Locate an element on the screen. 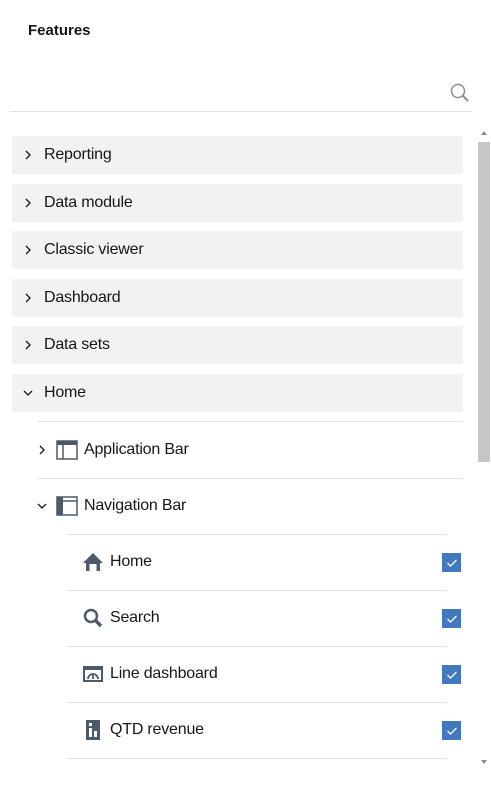  subgroup-navigation-bar: Navigation Bar is located at coordinates (237, 506).